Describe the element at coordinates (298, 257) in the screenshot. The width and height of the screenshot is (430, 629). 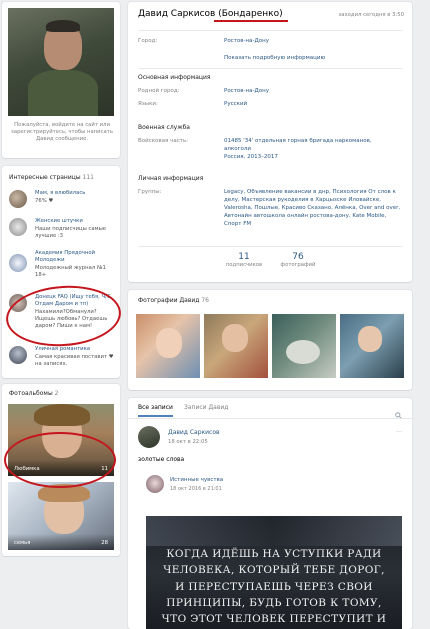
I see `stat-number: 76` at that location.